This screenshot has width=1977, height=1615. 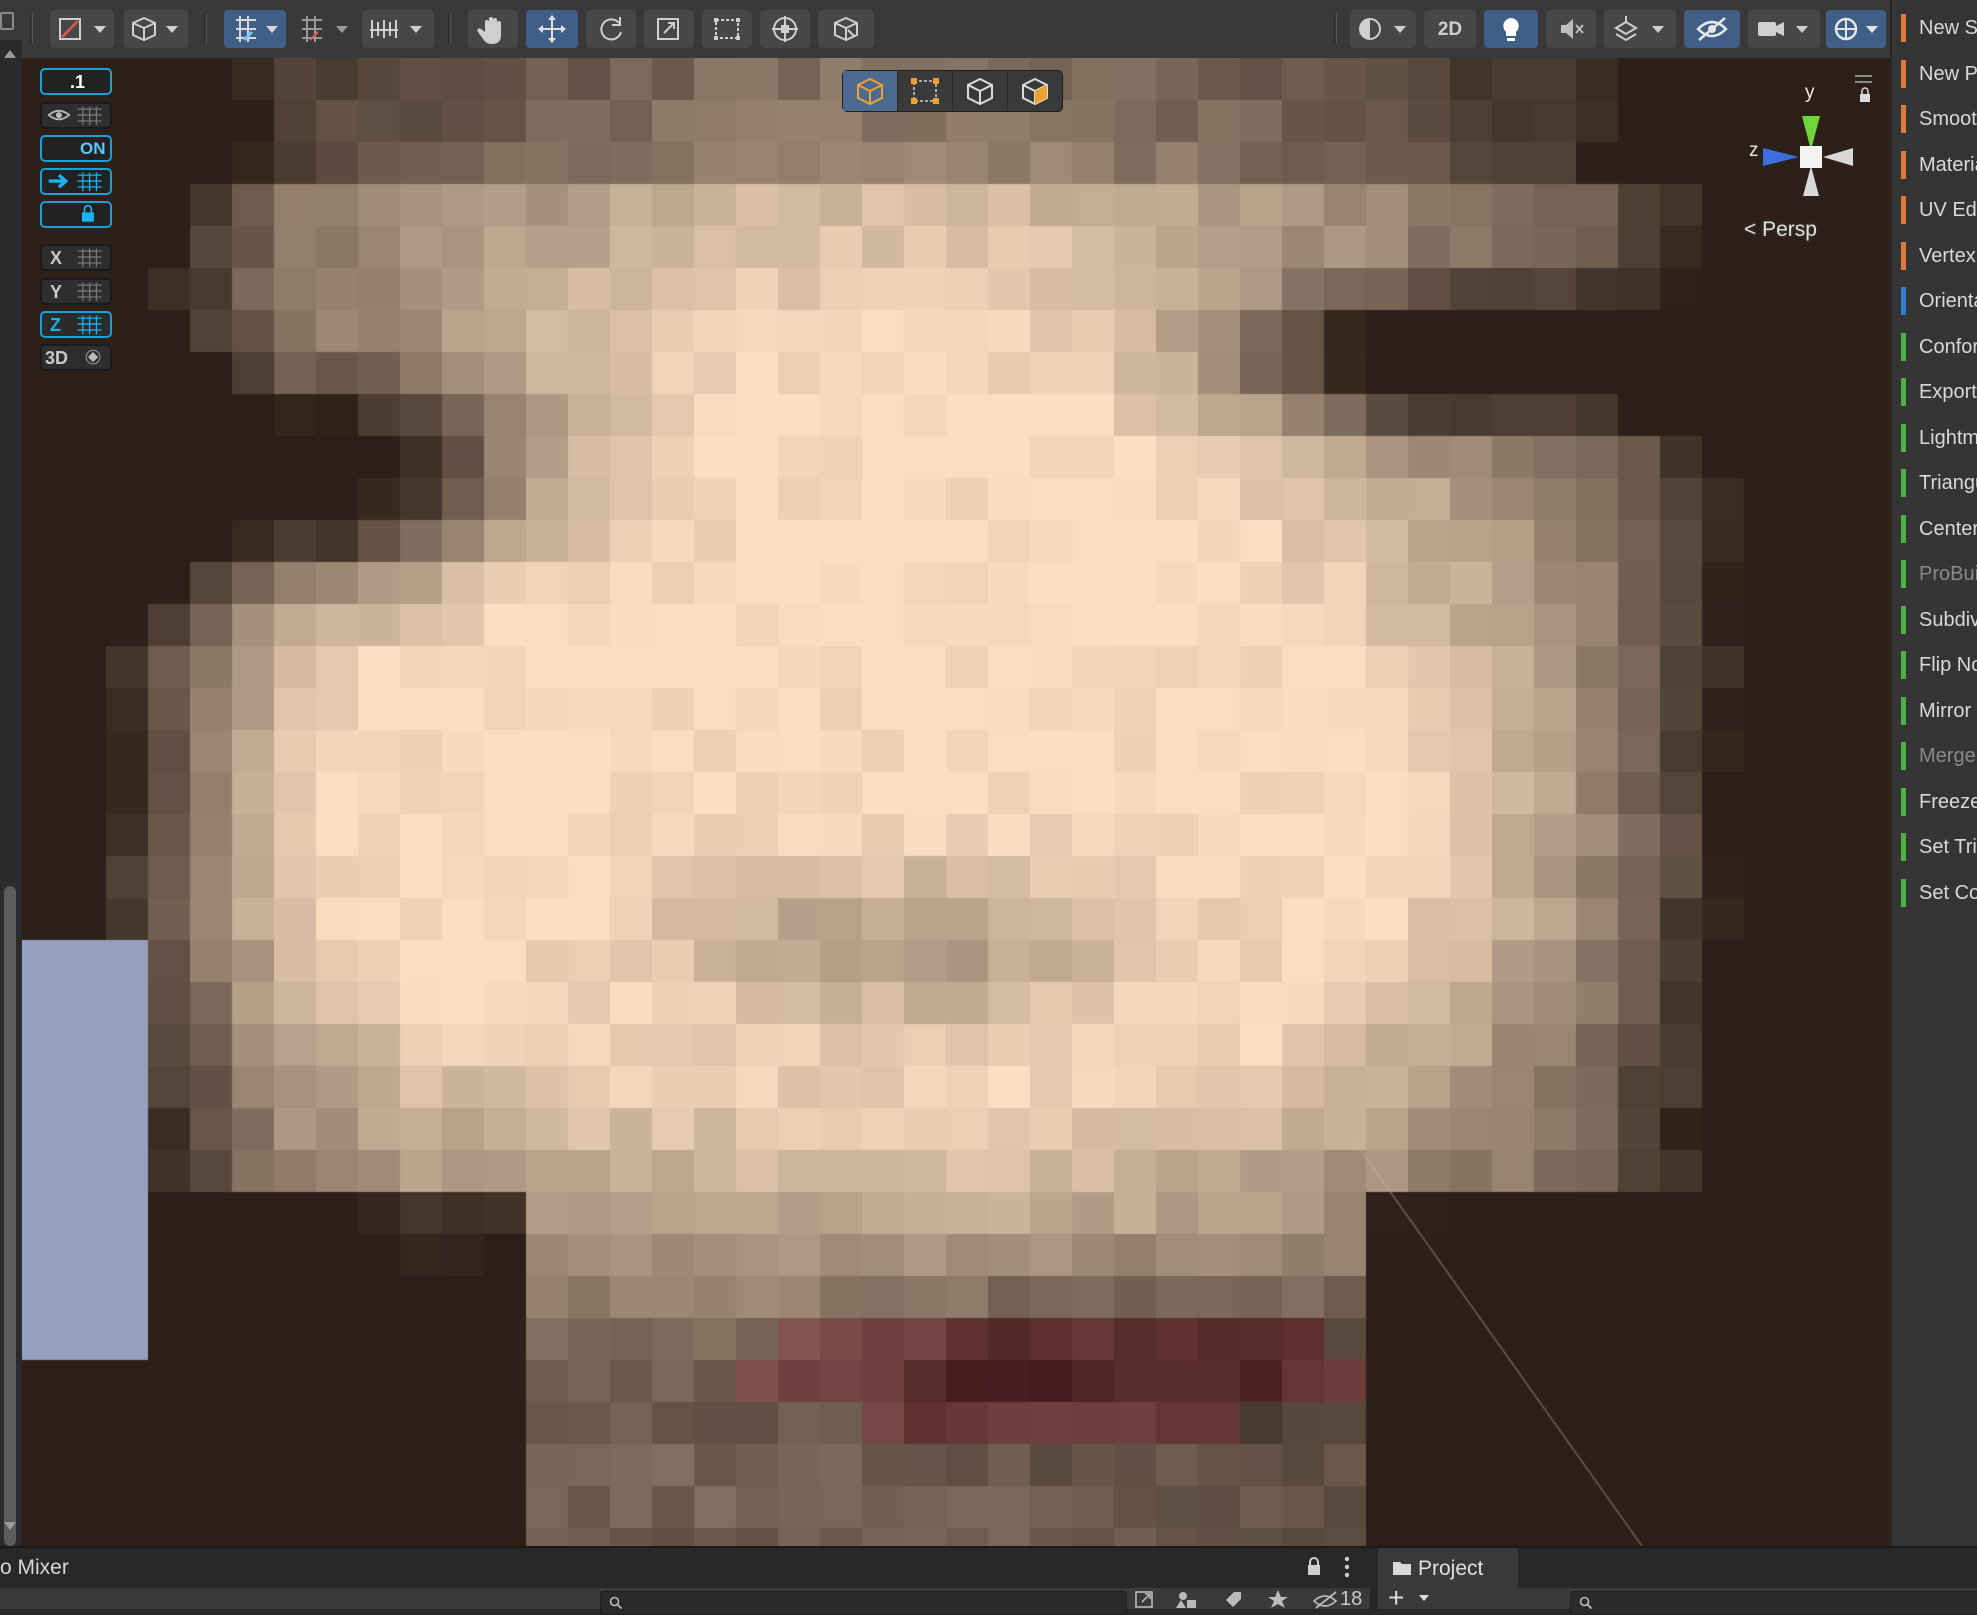 I want to click on perspective-toggle: < Persp, so click(x=1780, y=230).